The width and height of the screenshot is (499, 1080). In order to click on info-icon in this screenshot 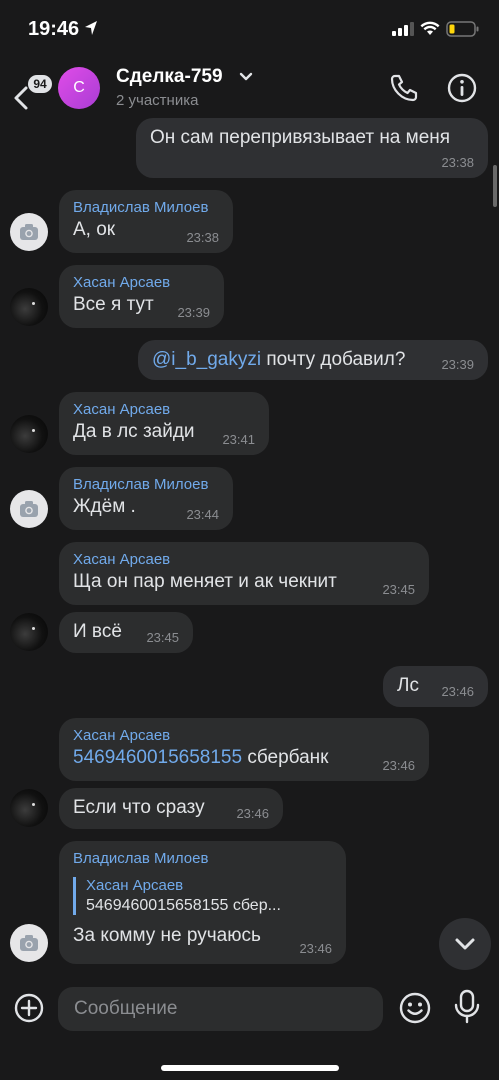, I will do `click(462, 88)`.